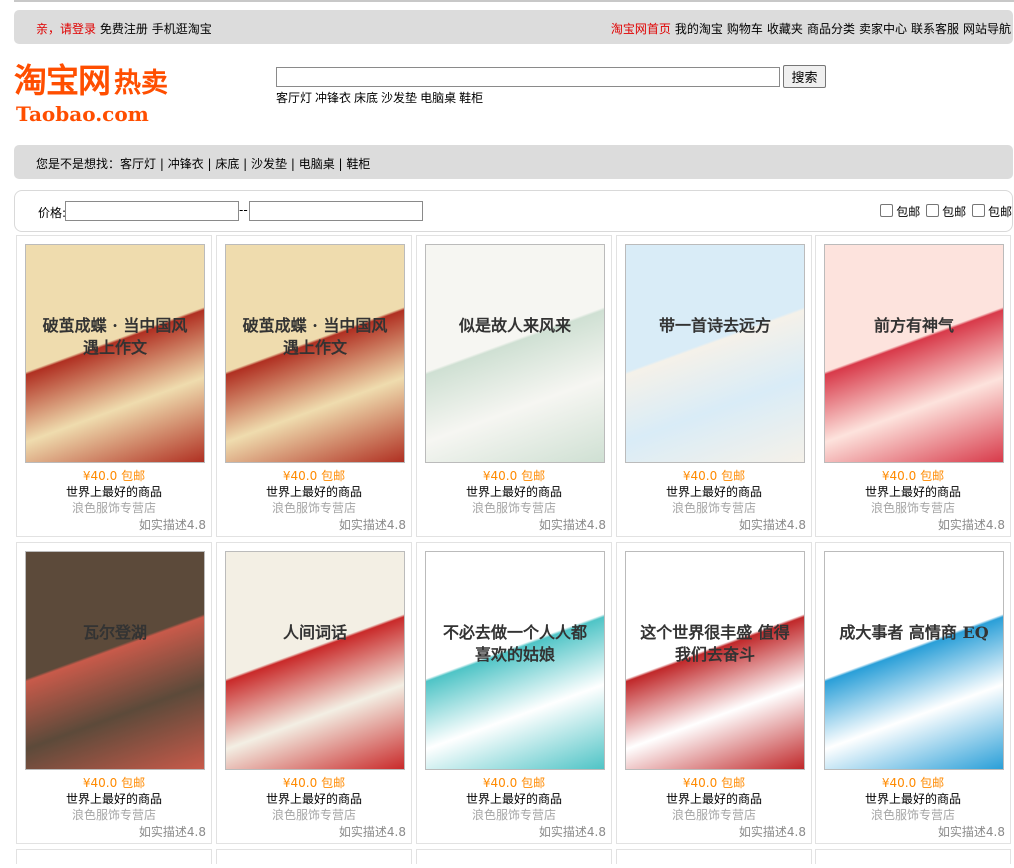  Describe the element at coordinates (438, 98) in the screenshot. I see `hot-word-link: 电脑桌` at that location.